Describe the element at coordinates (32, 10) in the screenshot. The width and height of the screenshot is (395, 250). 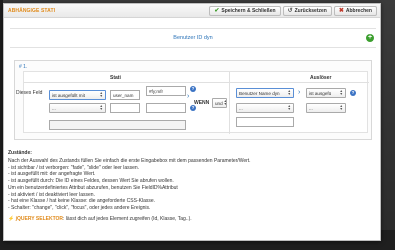
I see `dialog-title: ABHÄNGIGE STATI` at that location.